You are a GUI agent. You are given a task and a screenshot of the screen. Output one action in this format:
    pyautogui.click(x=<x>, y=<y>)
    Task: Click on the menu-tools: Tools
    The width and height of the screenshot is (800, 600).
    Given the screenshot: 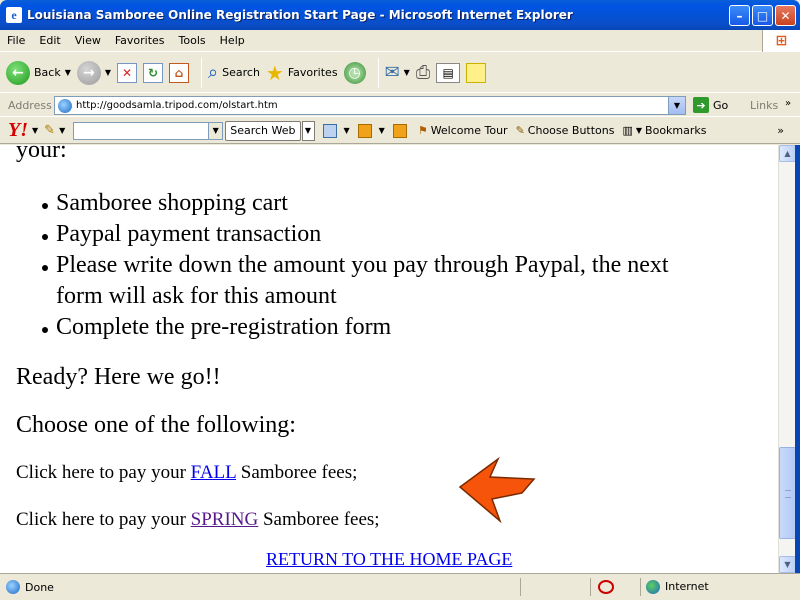 What is the action you would take?
    pyautogui.click(x=192, y=40)
    